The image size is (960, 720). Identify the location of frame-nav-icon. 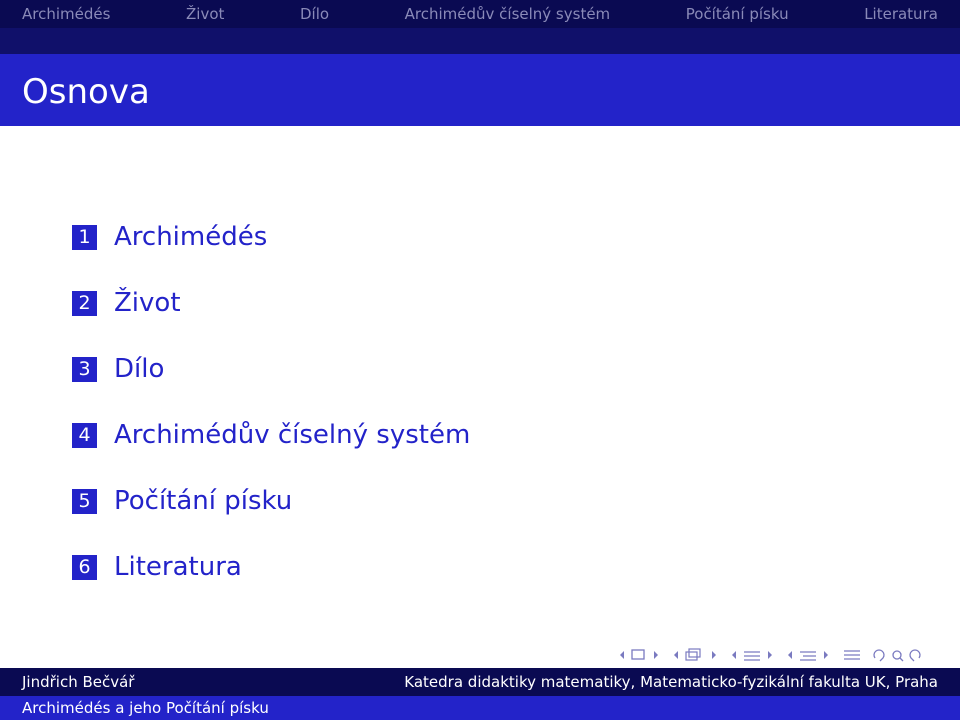
(640, 655).